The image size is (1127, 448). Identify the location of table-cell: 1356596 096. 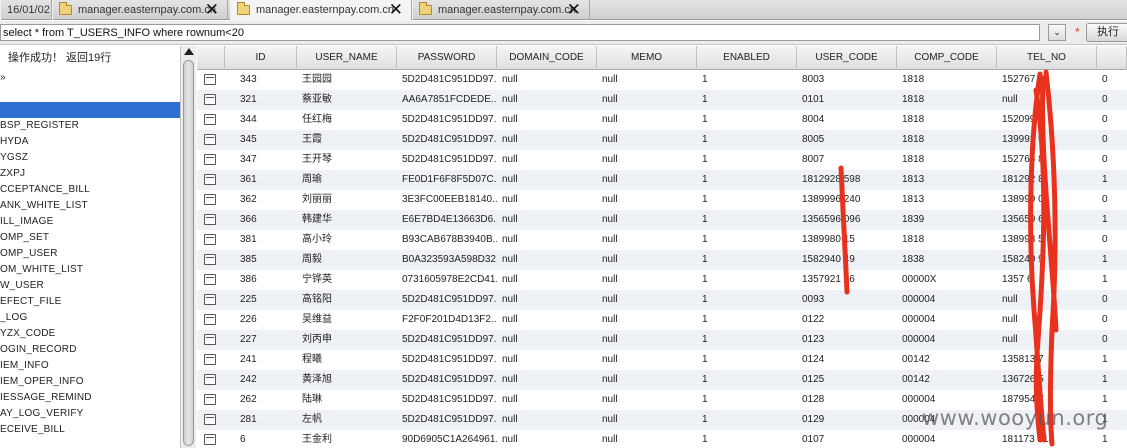
(847, 220).